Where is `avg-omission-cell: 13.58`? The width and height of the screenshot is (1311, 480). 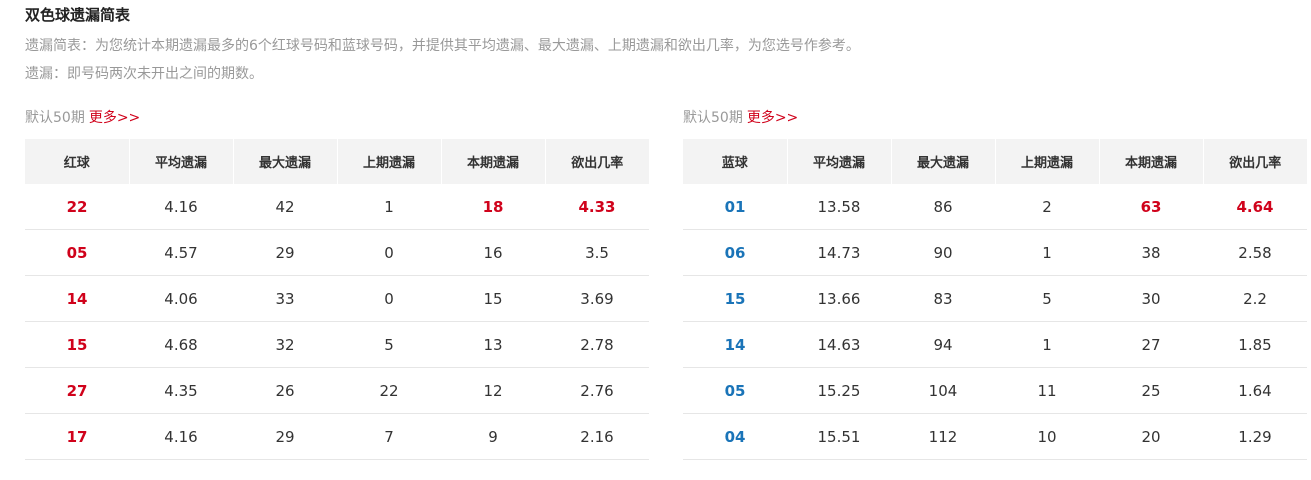
avg-omission-cell: 13.58 is located at coordinates (839, 207).